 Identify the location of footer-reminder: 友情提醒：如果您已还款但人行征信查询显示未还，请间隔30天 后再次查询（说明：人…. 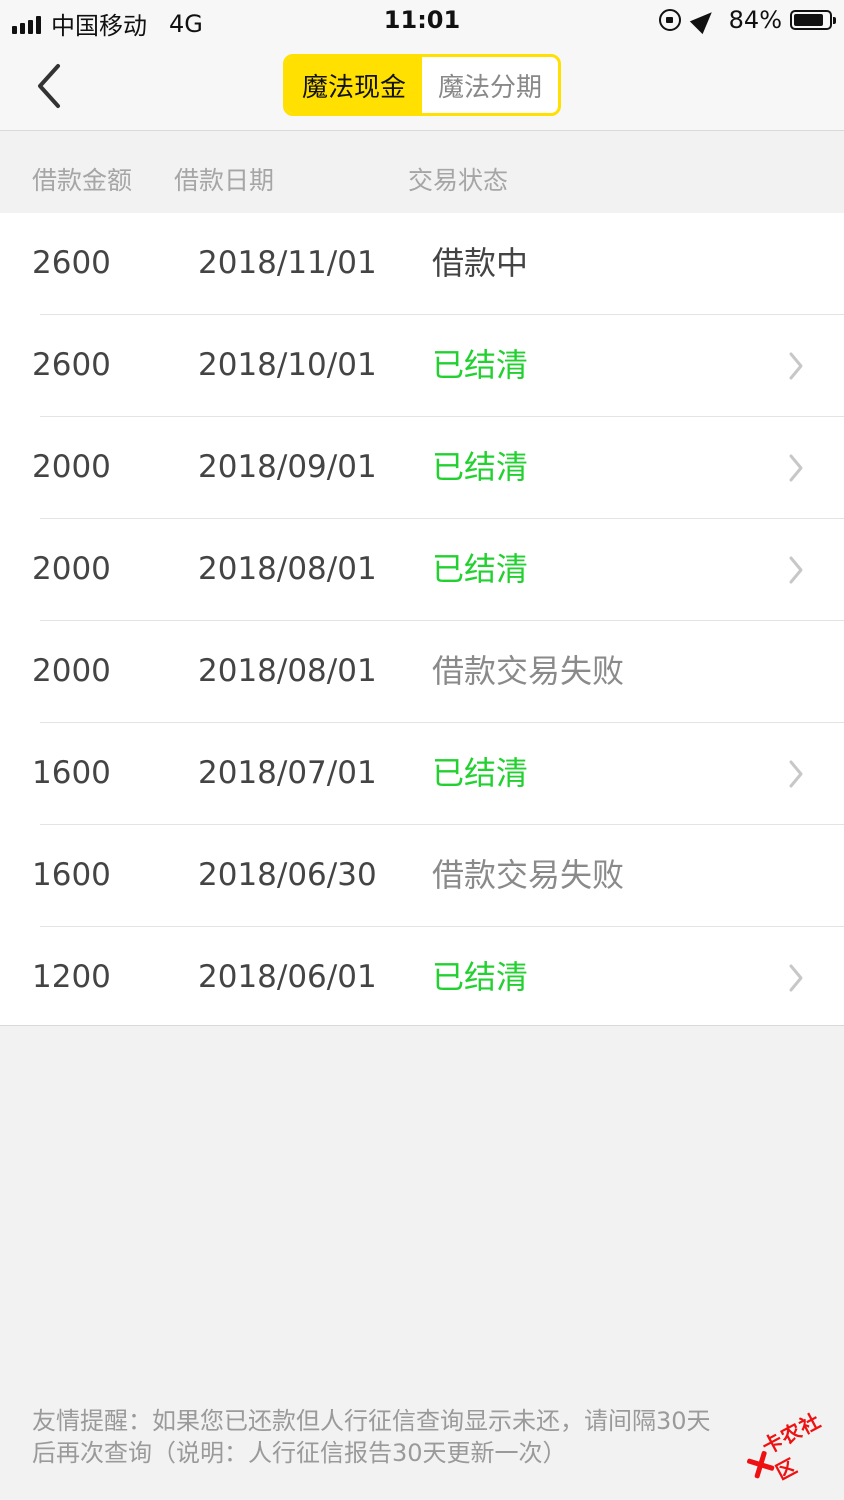
(422, 1437).